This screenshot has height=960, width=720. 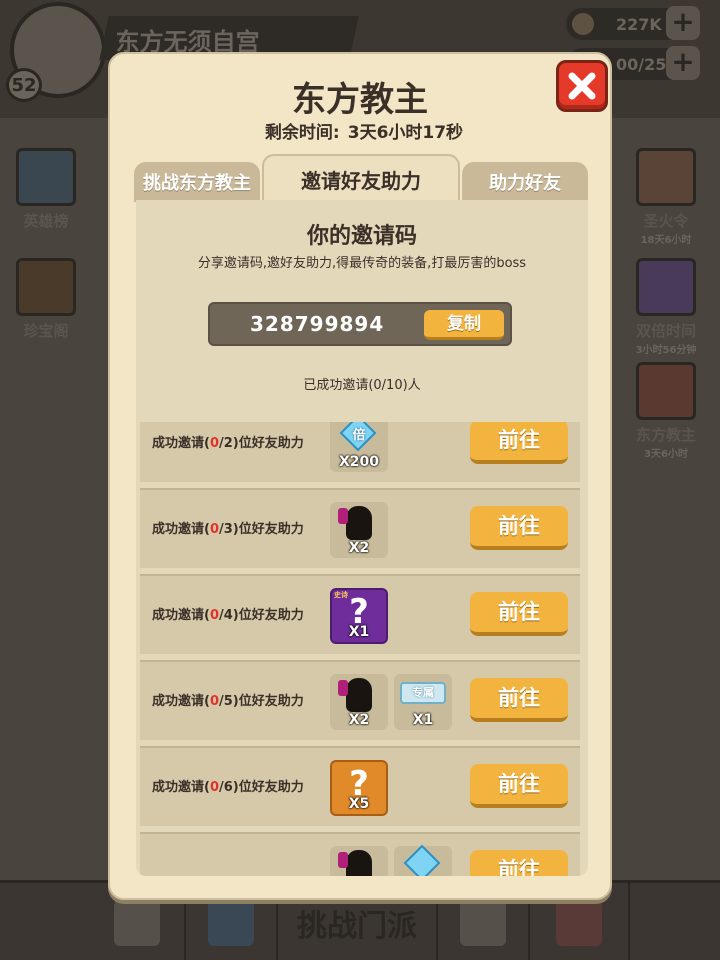 I want to click on reward-item: 史诗? X1, so click(x=359, y=616).